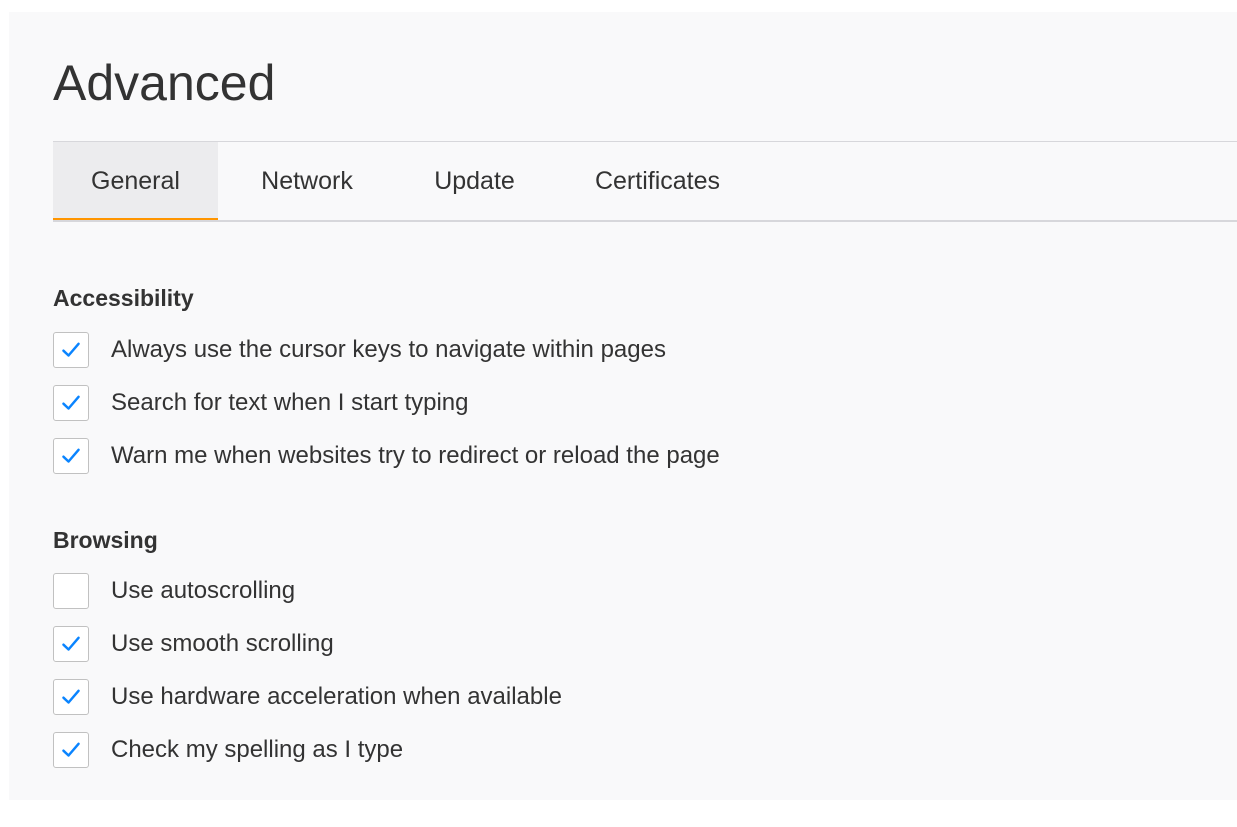 This screenshot has width=1237, height=827. What do you see at coordinates (257, 749) in the screenshot?
I see `option-label: Check my spelling as I type` at bounding box center [257, 749].